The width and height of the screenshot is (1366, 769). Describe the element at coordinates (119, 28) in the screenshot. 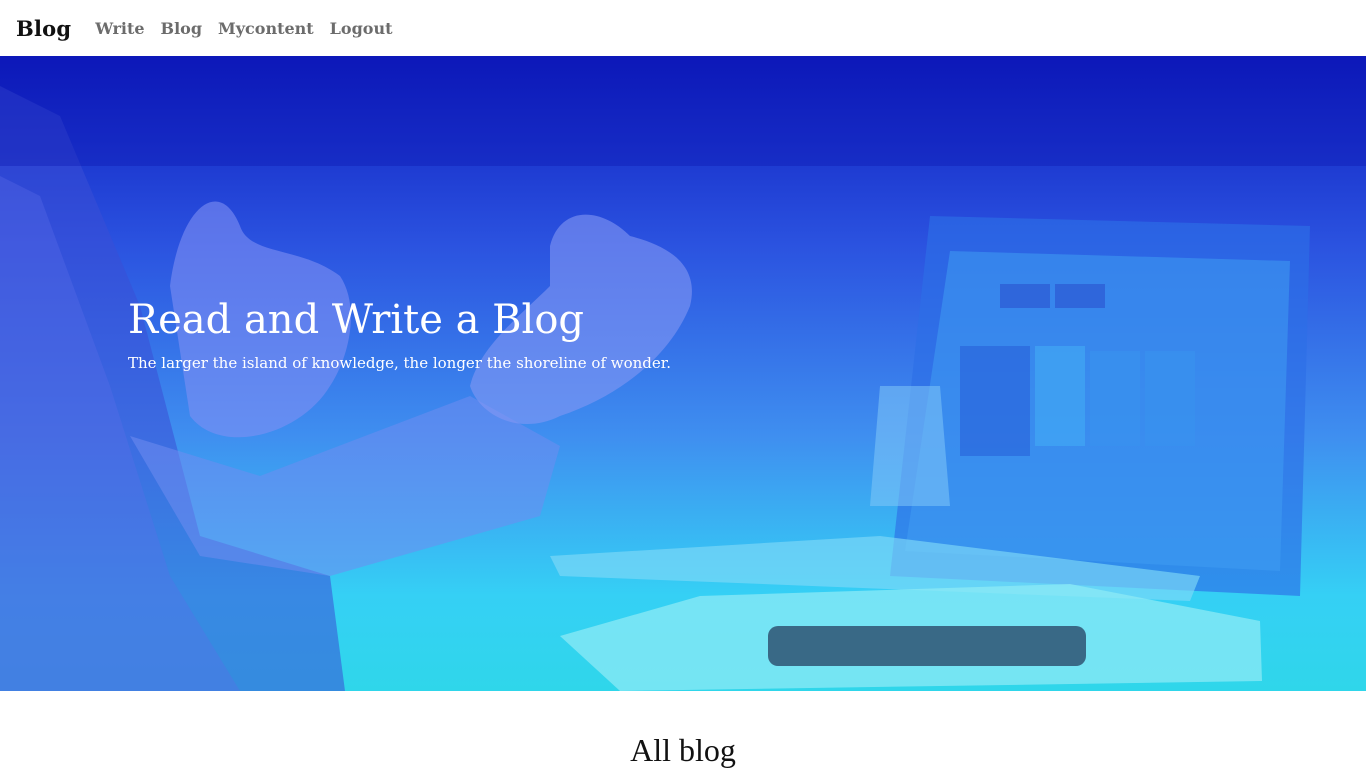

I see `nav-link-write: Write` at that location.